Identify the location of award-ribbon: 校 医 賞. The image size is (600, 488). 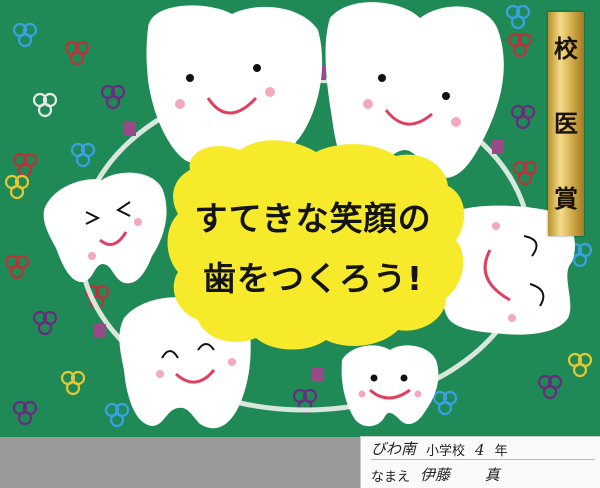
(566, 124).